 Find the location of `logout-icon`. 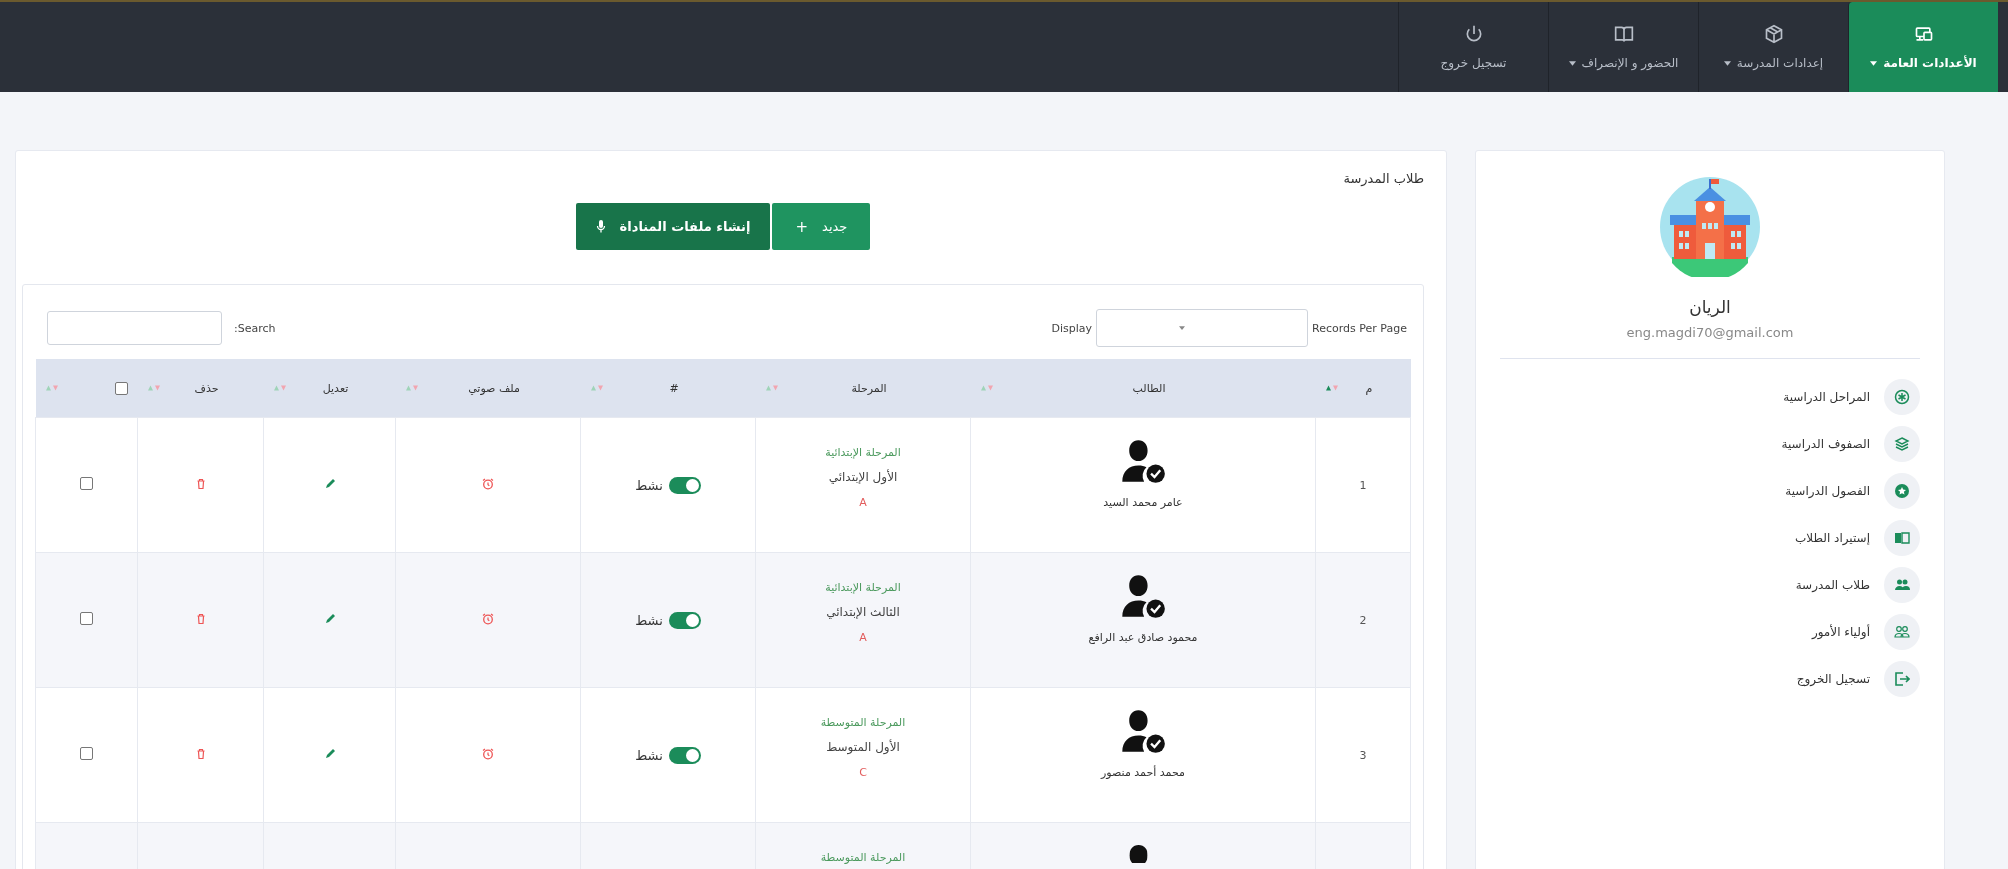

logout-icon is located at coordinates (1902, 679).